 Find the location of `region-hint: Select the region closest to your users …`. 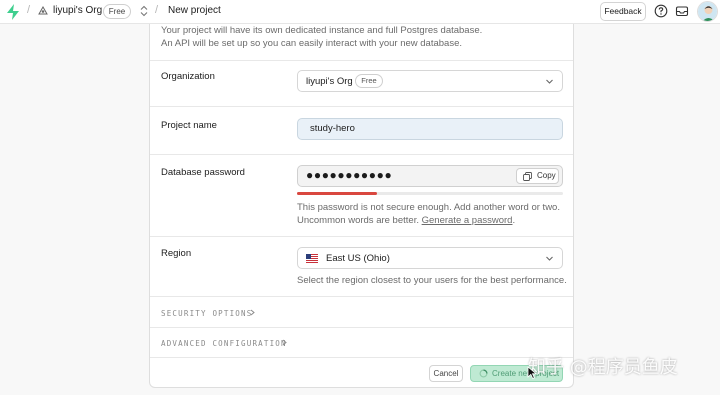

region-hint: Select the region closest to your users … is located at coordinates (432, 280).